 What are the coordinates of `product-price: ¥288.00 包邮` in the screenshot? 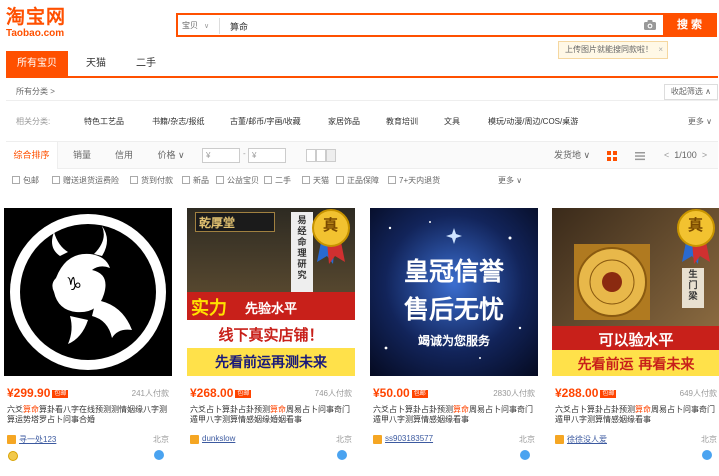 It's located at (586, 393).